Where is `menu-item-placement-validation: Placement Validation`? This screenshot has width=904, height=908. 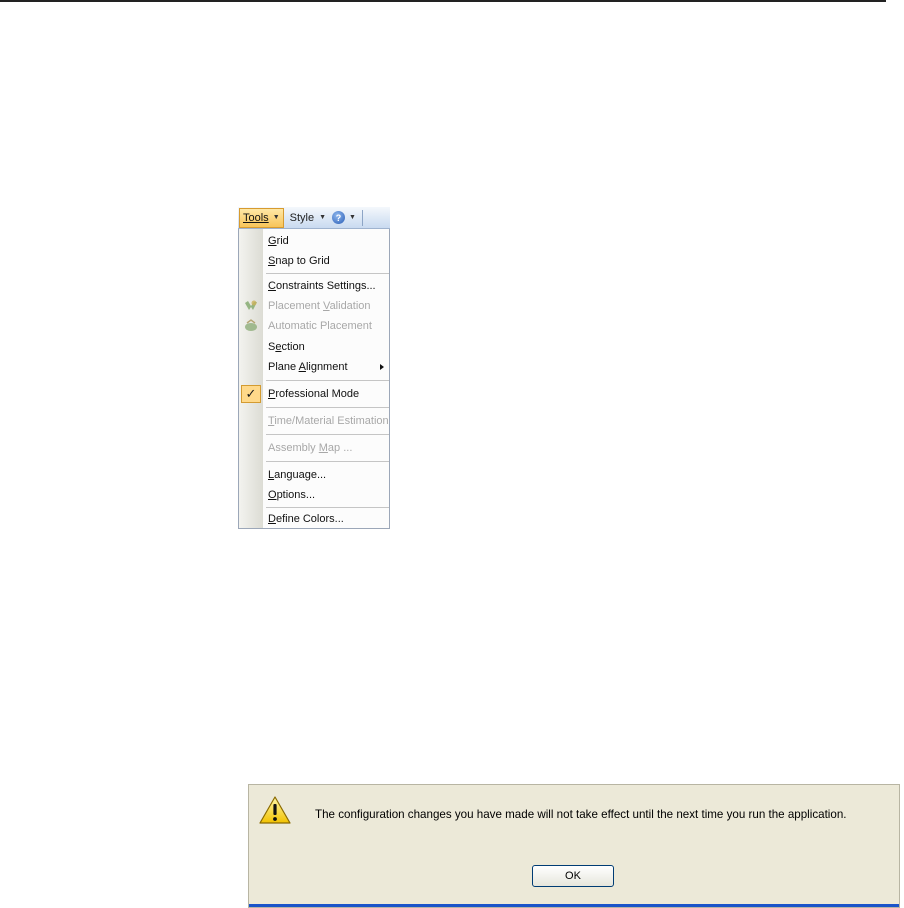 menu-item-placement-validation: Placement Validation is located at coordinates (314, 306).